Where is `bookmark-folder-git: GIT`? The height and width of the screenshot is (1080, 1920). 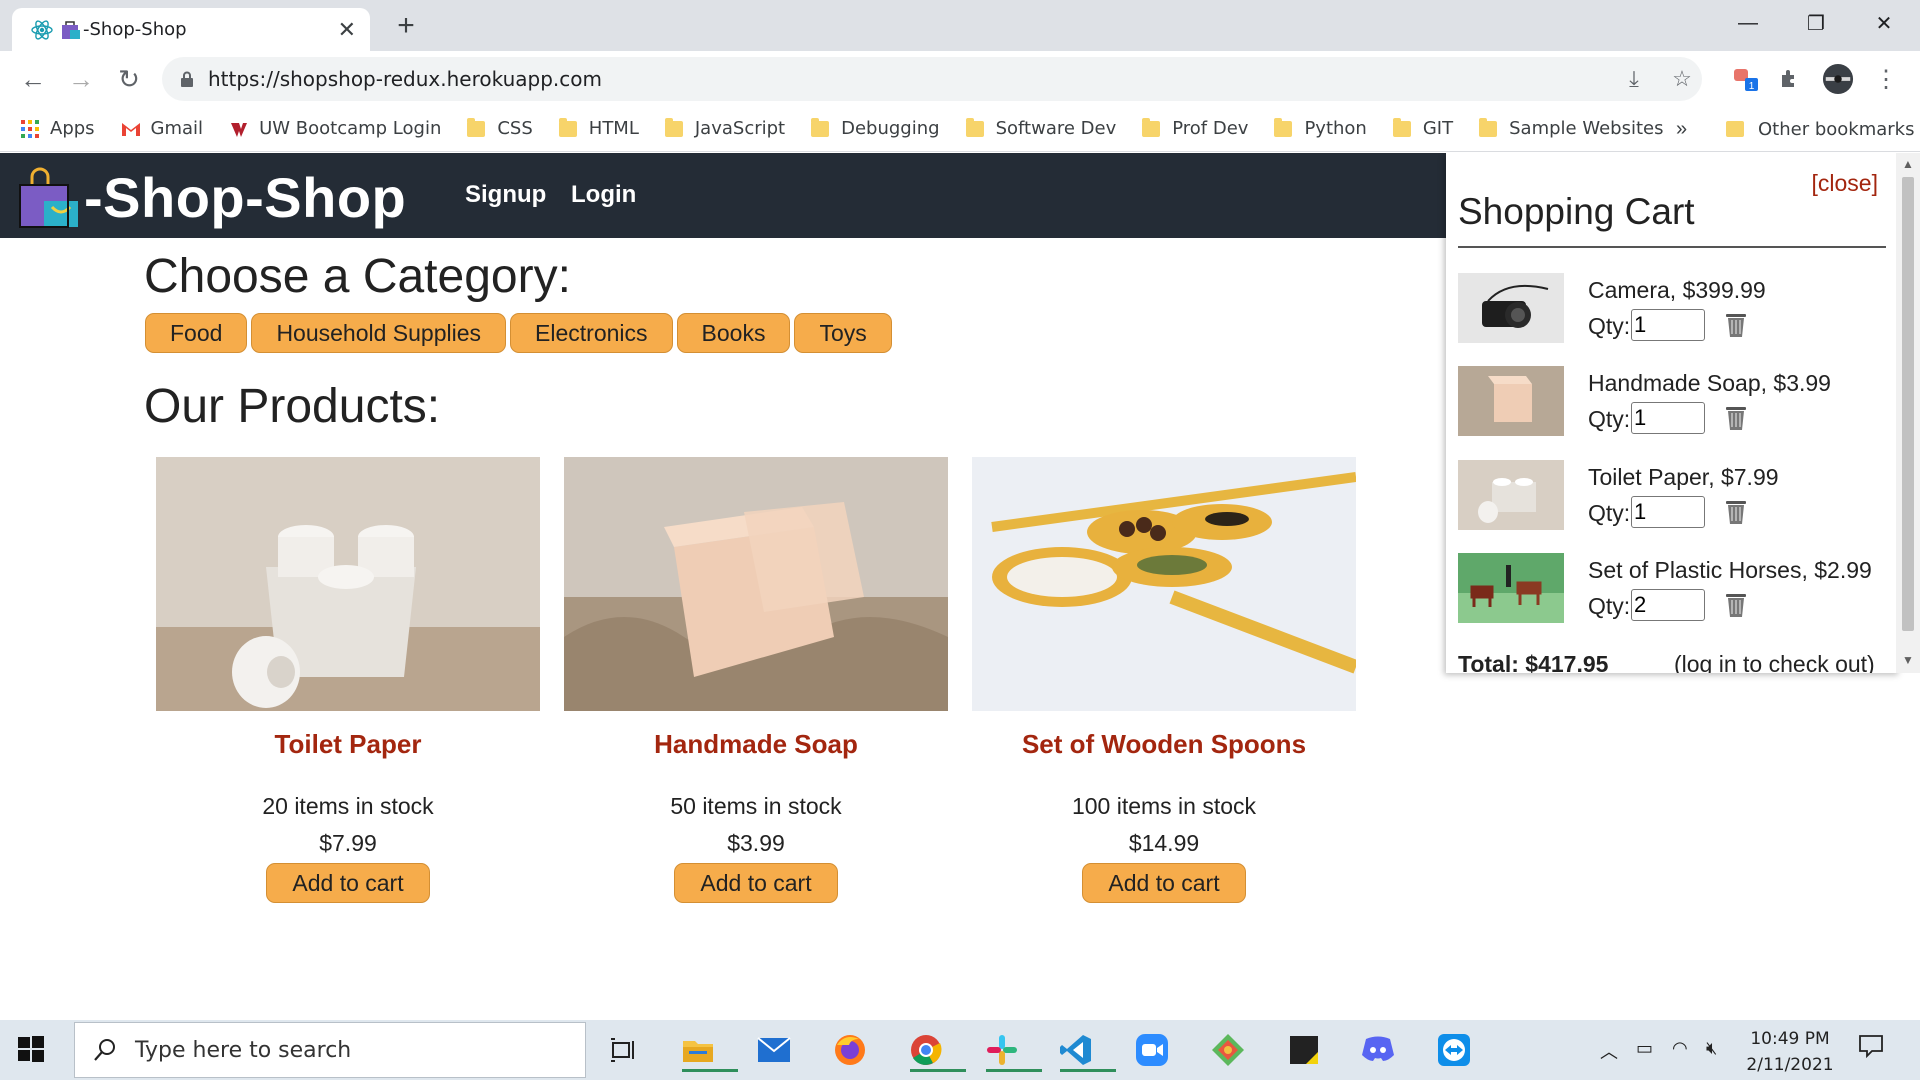 bookmark-folder-git: GIT is located at coordinates (1422, 128).